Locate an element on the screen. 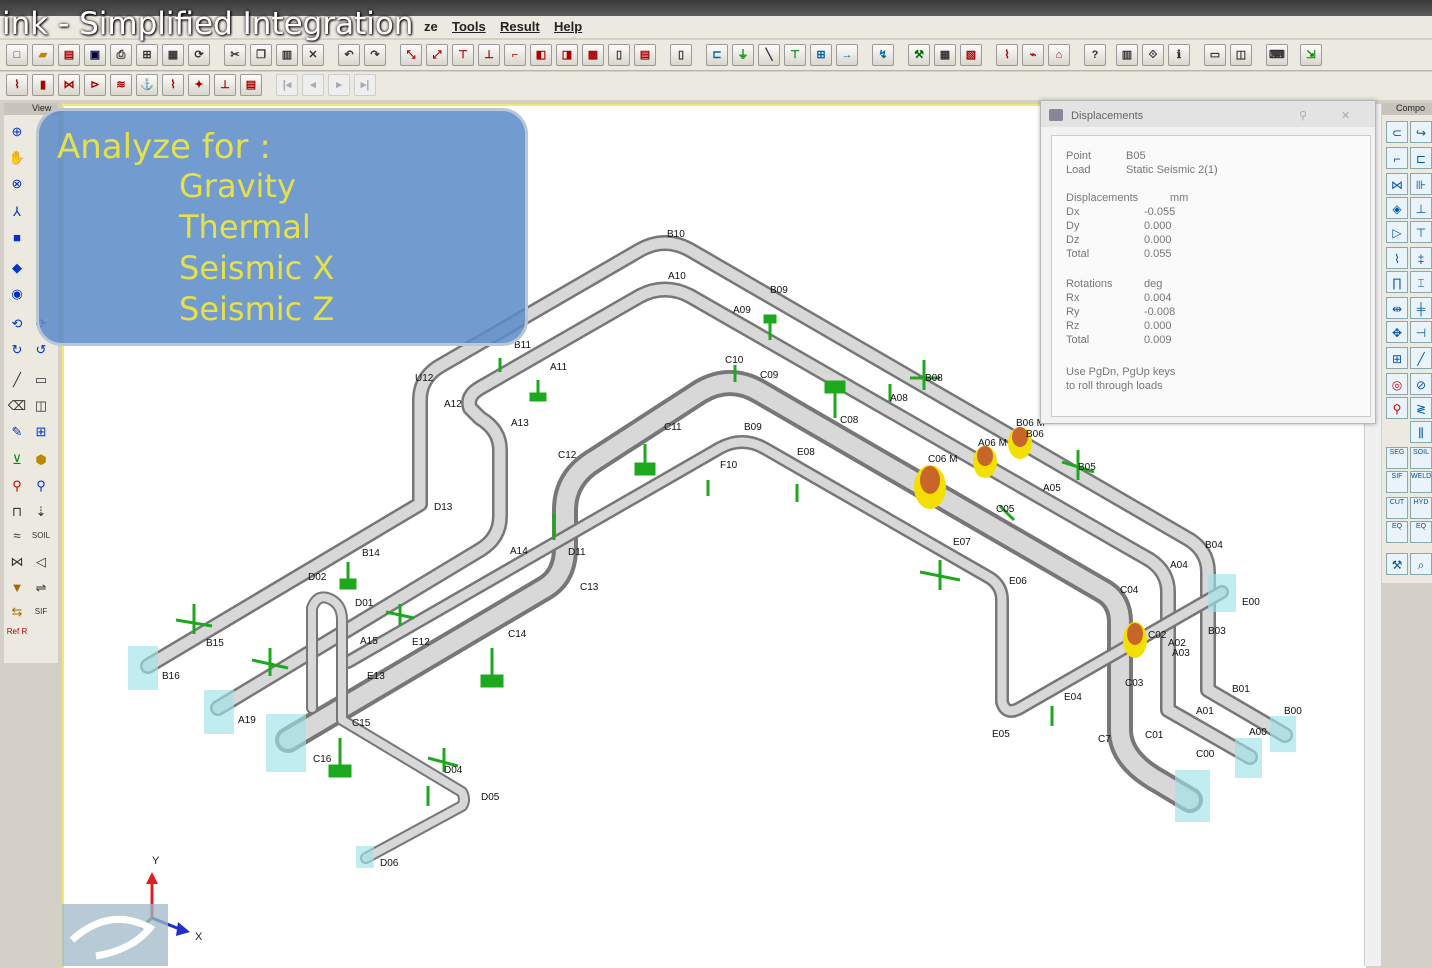 The width and height of the screenshot is (1432, 968). anchor-c00 is located at coordinates (1192, 796).